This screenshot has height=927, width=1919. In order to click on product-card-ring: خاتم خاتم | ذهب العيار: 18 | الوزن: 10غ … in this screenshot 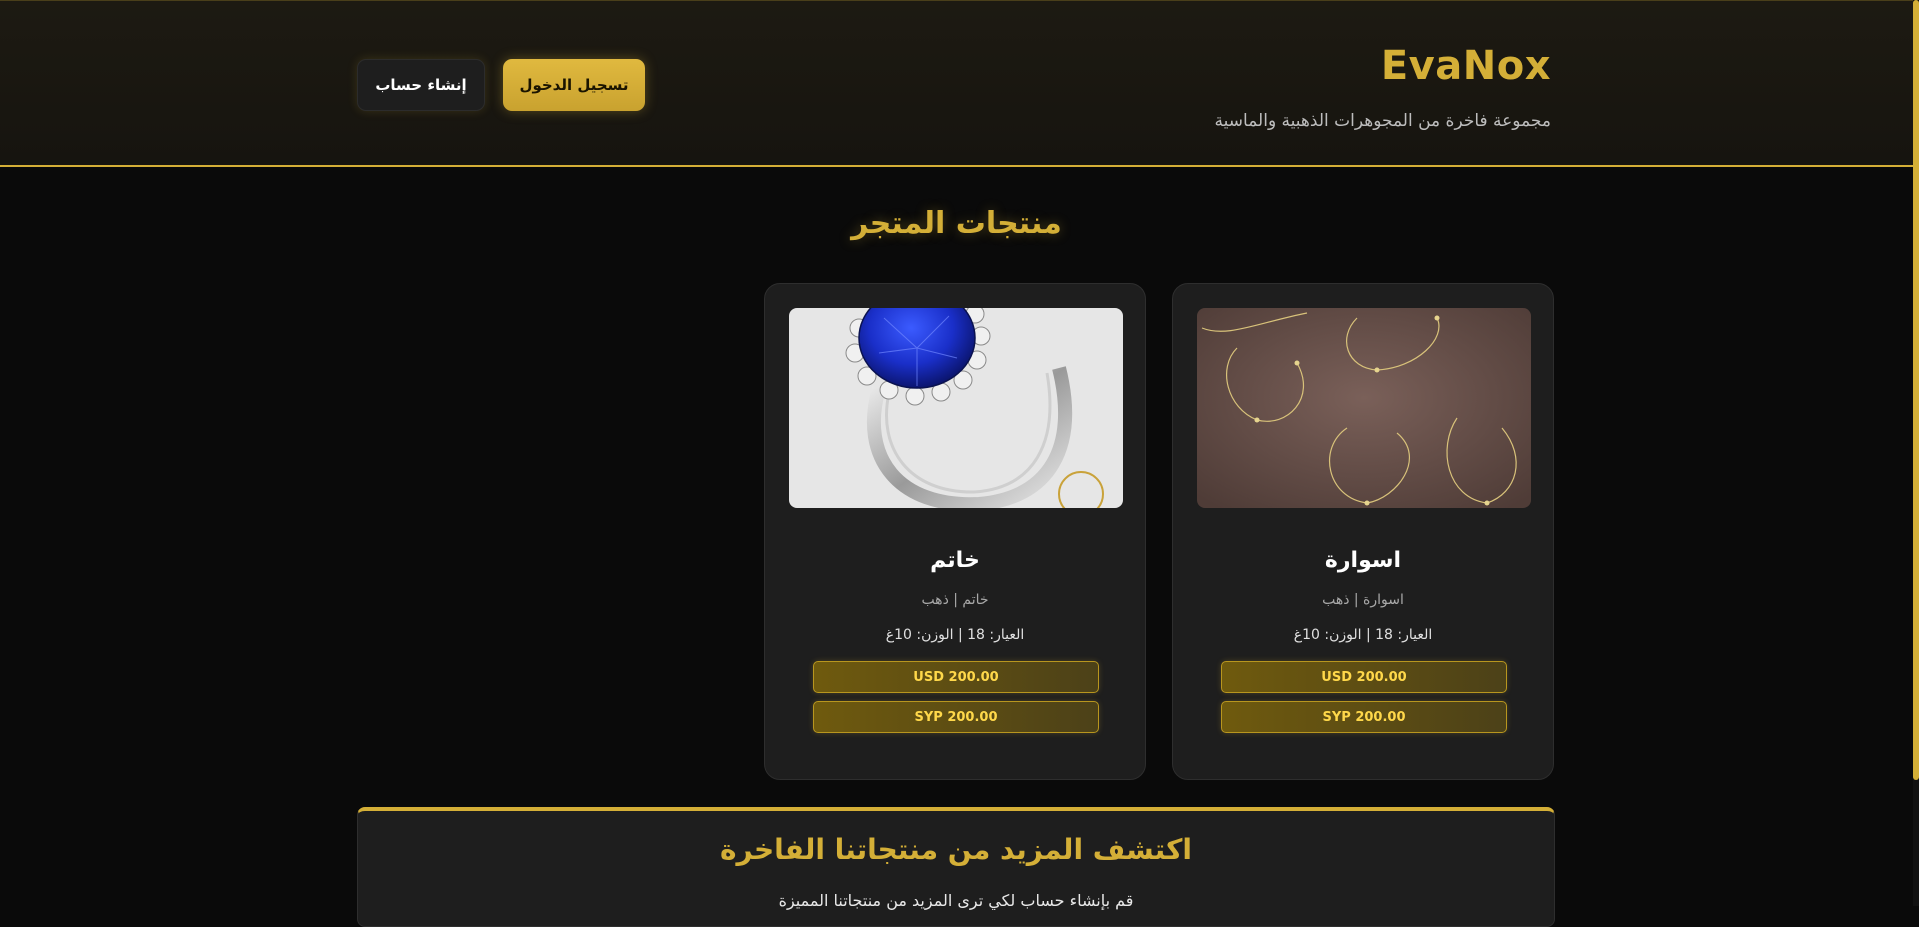, I will do `click(955, 531)`.